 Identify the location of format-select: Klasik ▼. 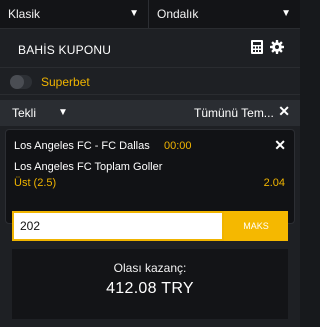
(74, 14).